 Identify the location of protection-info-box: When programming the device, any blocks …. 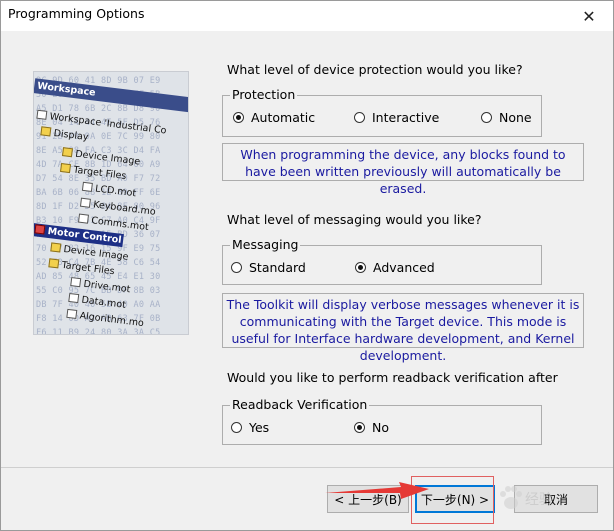
(403, 169).